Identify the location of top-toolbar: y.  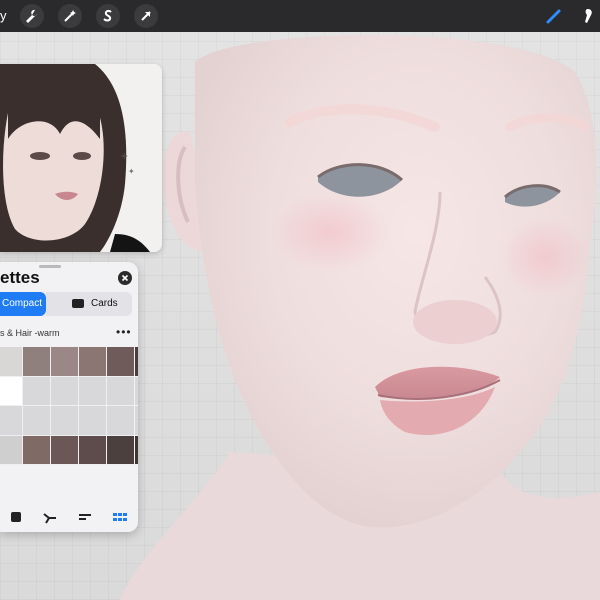
(300, 16).